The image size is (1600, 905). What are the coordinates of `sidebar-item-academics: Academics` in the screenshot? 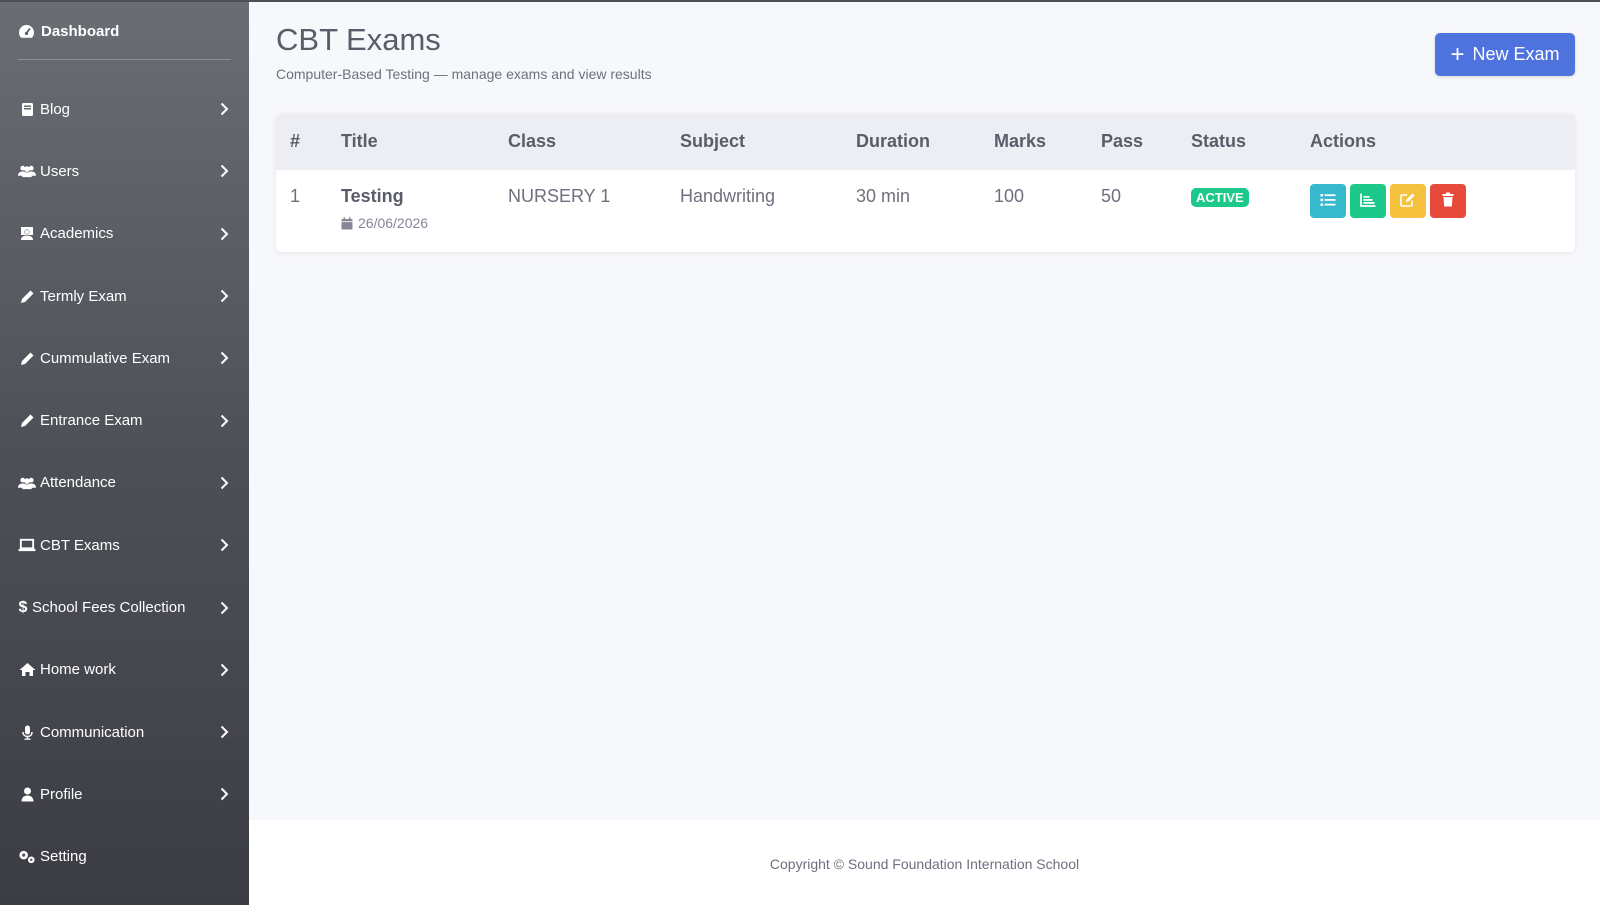 It's located at (124, 234).